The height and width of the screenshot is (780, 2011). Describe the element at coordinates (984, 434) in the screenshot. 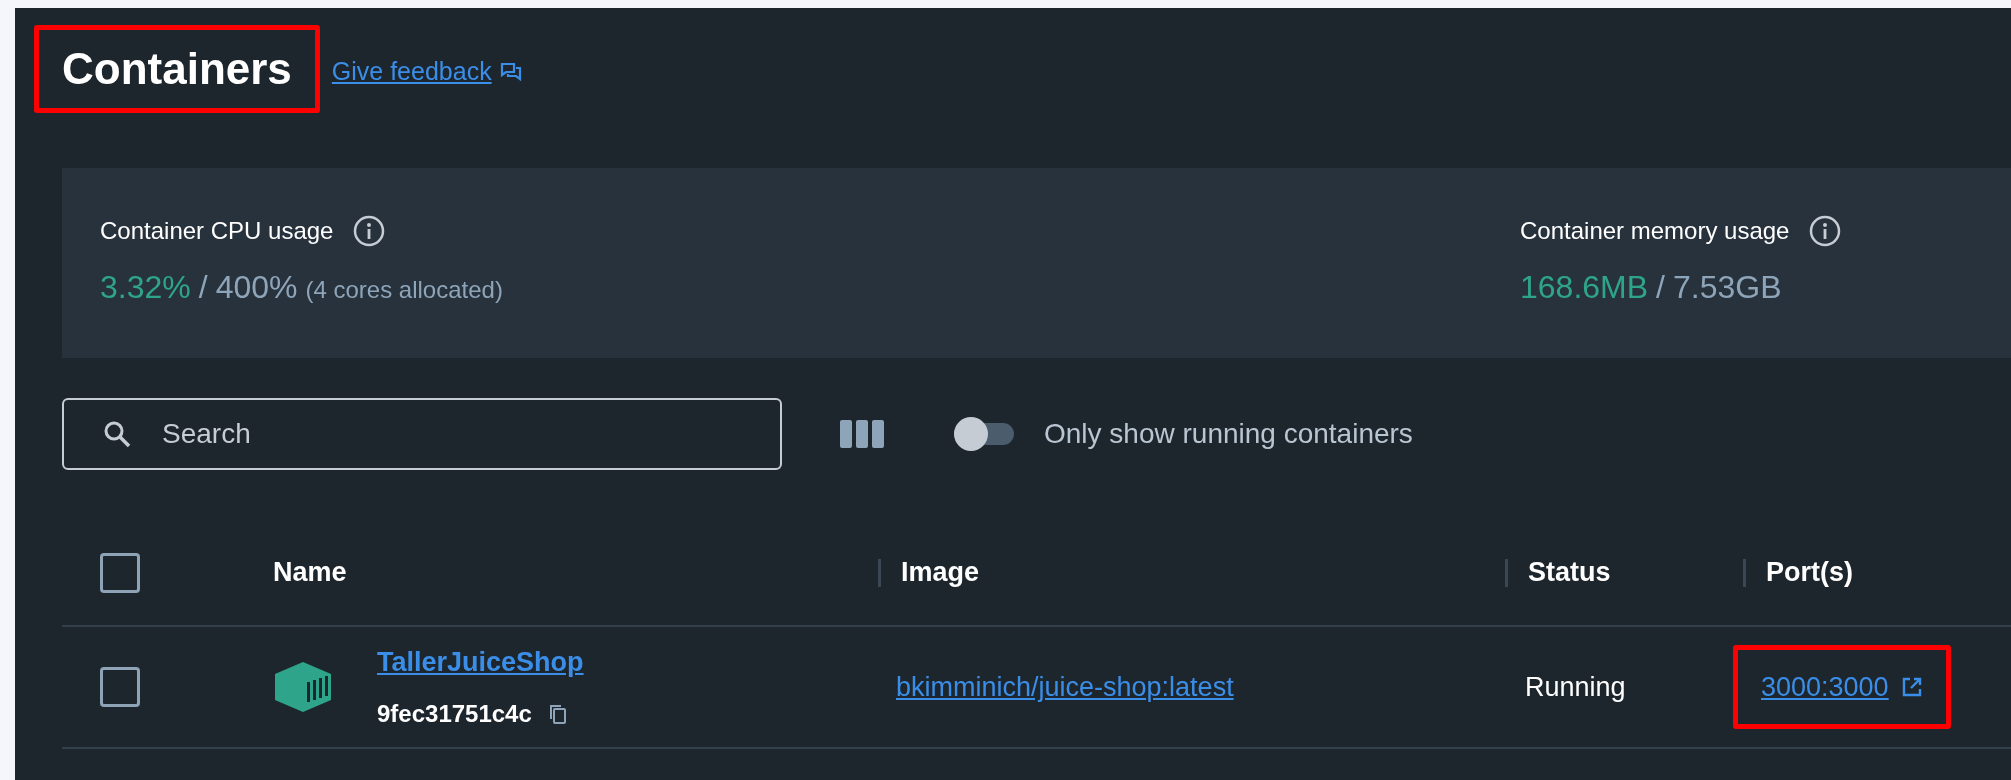

I see `toggle-switch` at that location.